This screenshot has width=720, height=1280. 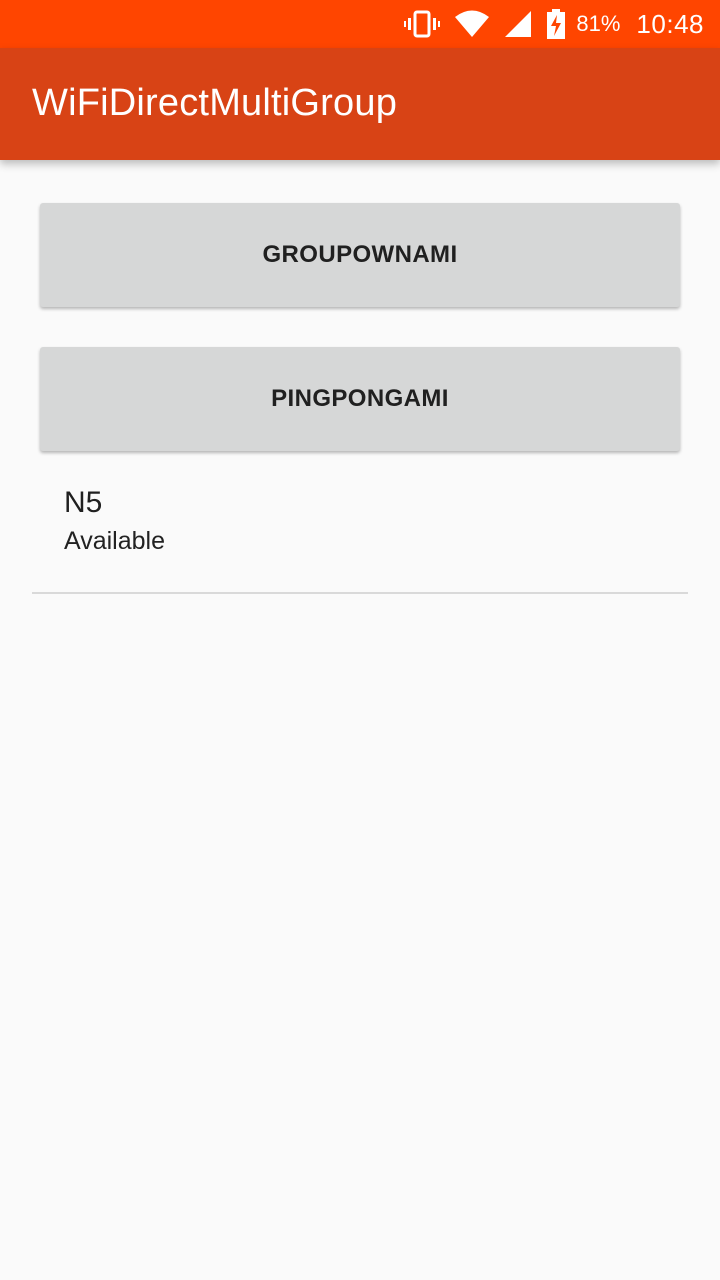 I want to click on battery-percent: 81%, so click(x=598, y=23).